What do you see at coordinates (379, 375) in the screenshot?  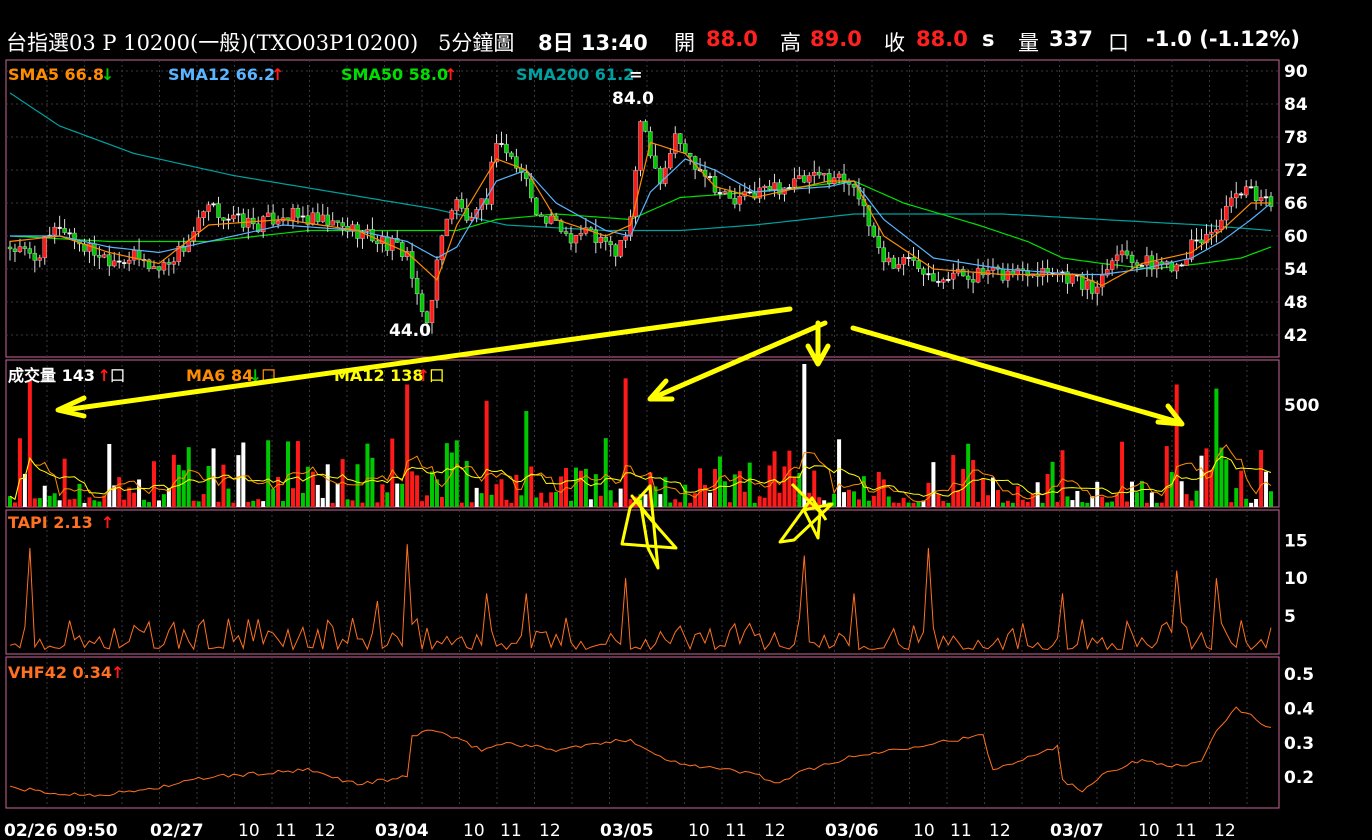 I see `volume-legend-2: MA12 138` at bounding box center [379, 375].